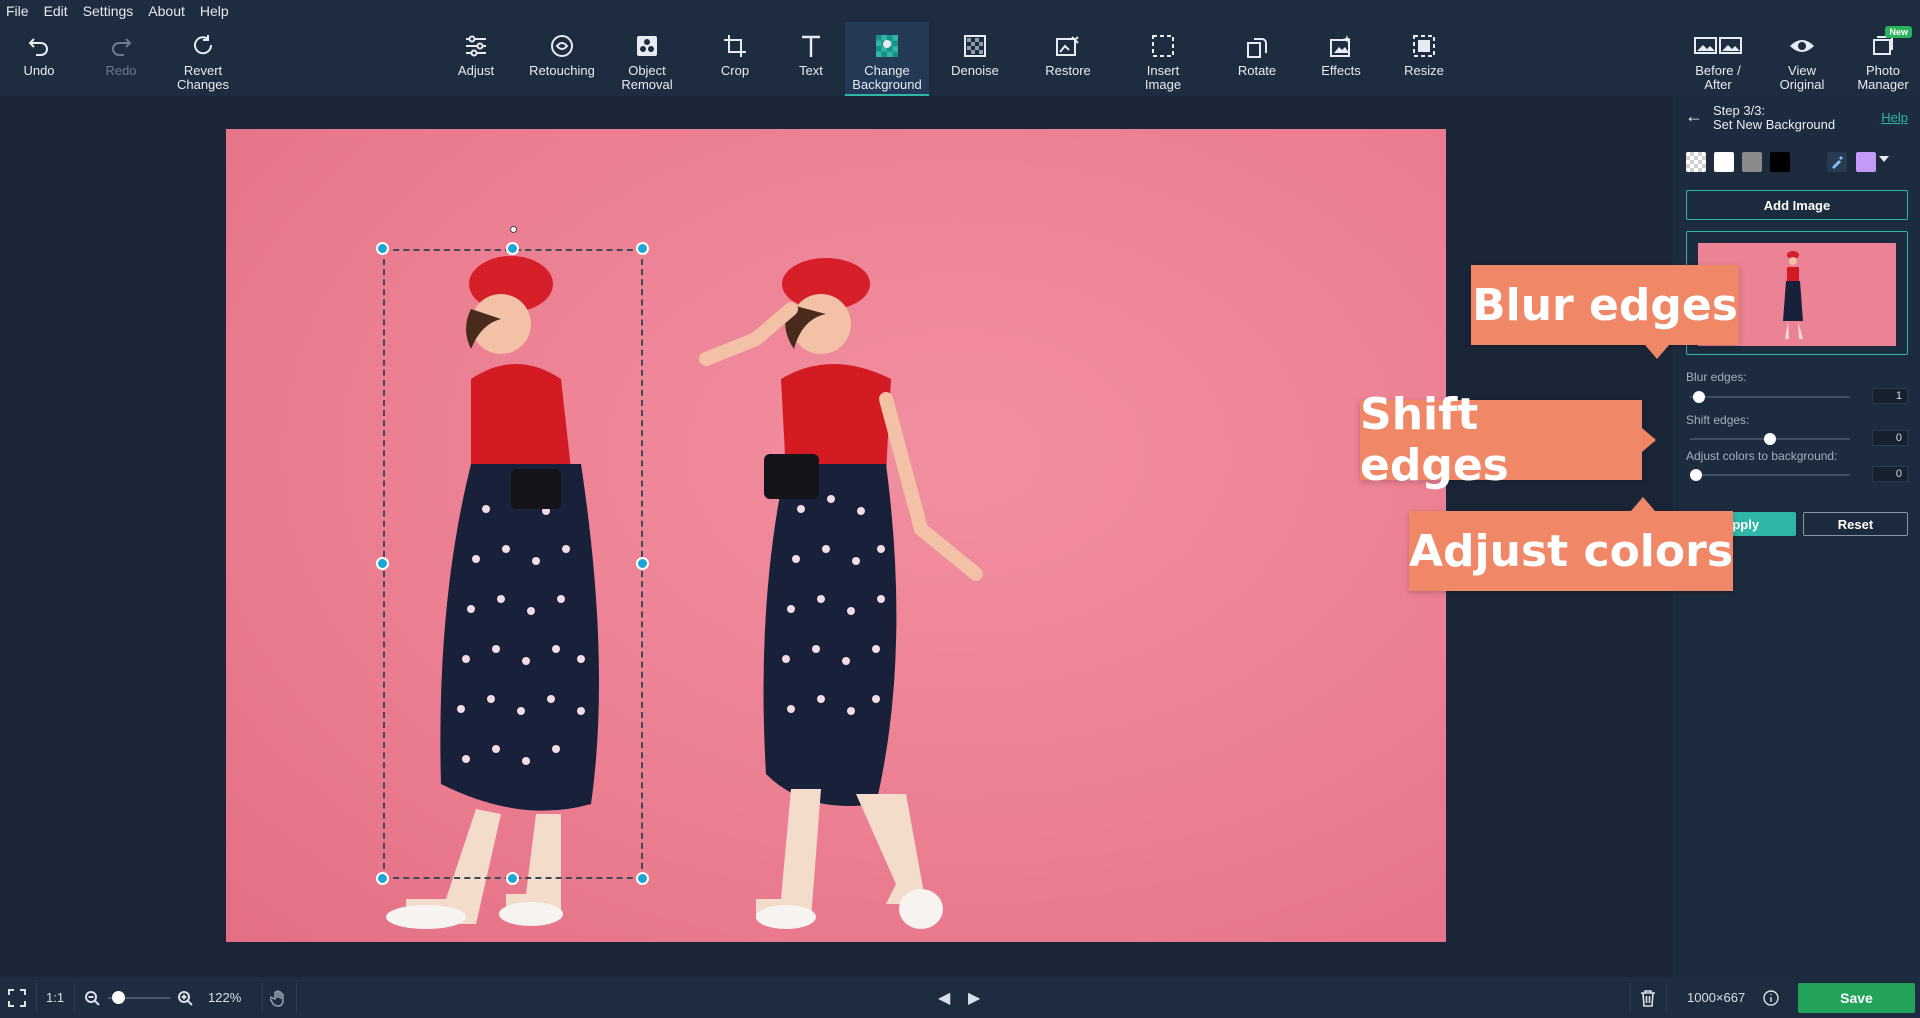 This screenshot has height=1018, width=1920. What do you see at coordinates (185, 997) in the screenshot?
I see `zoom-in-button` at bounding box center [185, 997].